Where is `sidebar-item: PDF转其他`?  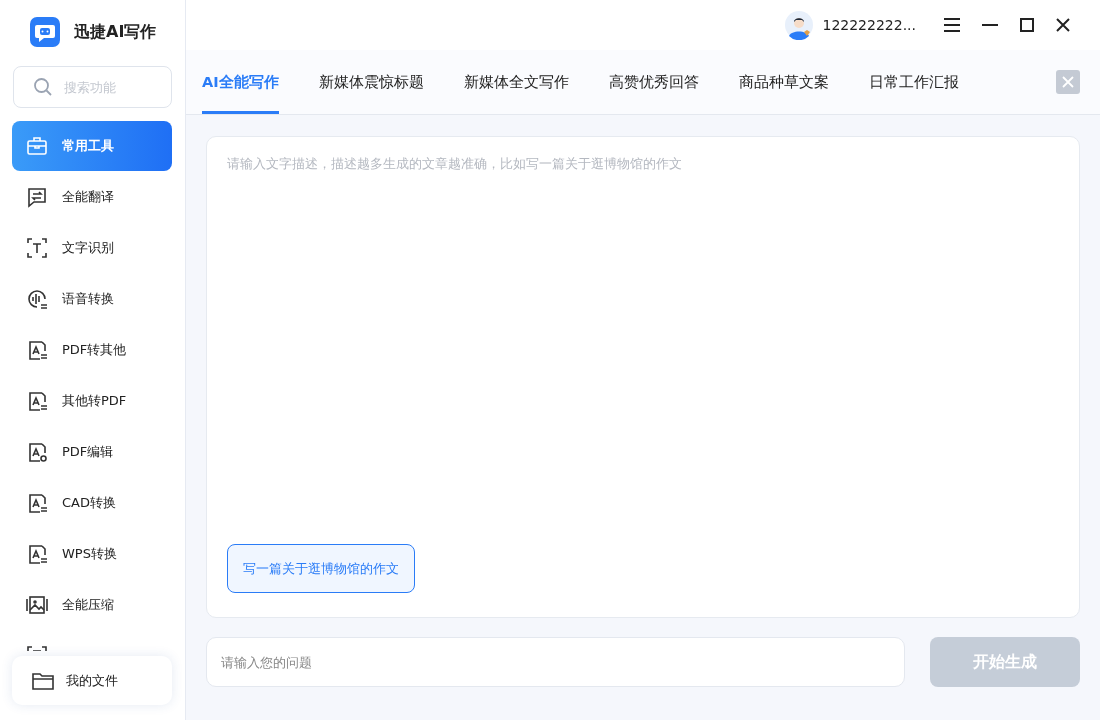
sidebar-item: PDF转其他 is located at coordinates (92, 350).